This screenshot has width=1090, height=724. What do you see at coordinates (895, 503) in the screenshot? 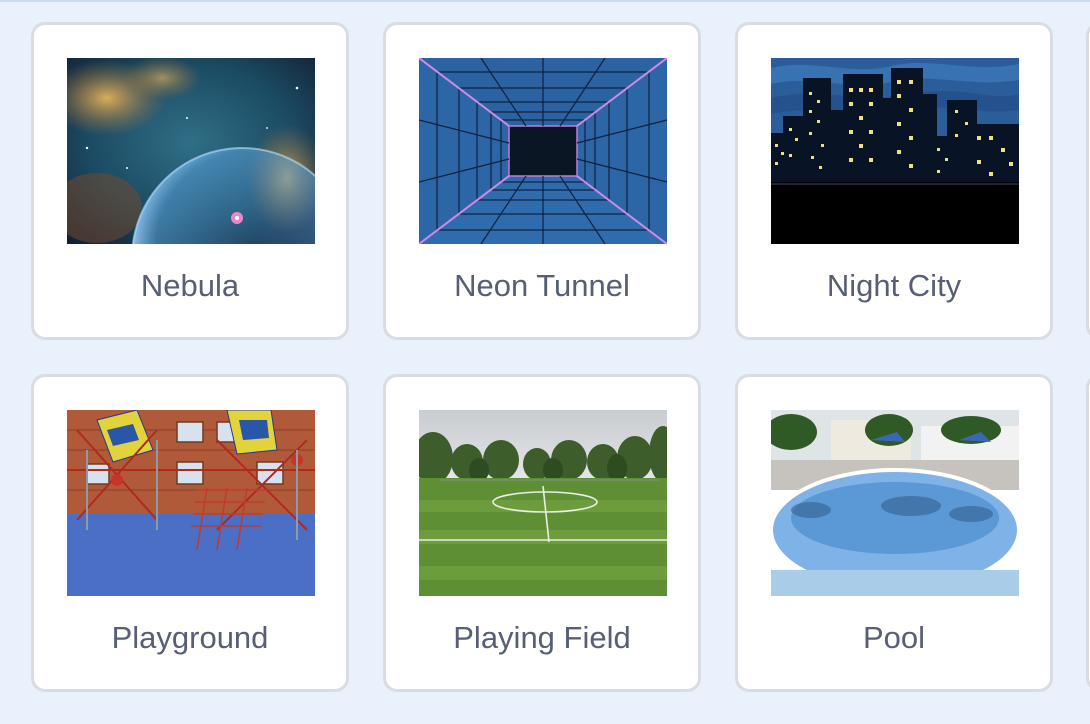
I see `pool-thumbnail` at bounding box center [895, 503].